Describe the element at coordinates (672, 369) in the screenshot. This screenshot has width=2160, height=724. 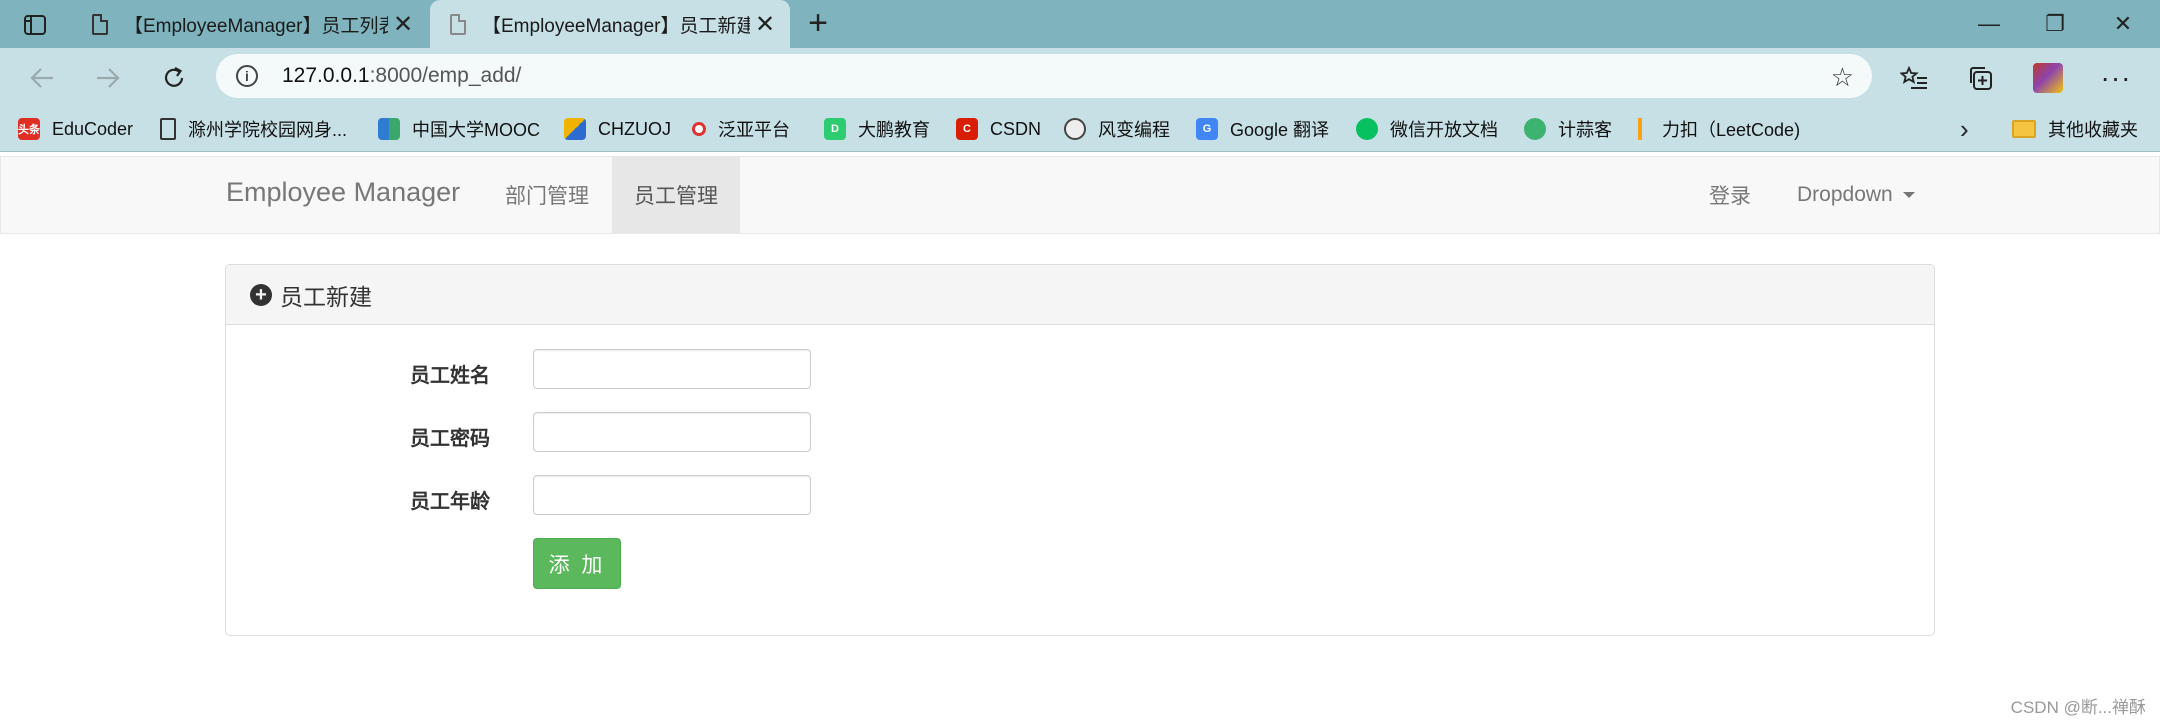
I see `name-input` at that location.